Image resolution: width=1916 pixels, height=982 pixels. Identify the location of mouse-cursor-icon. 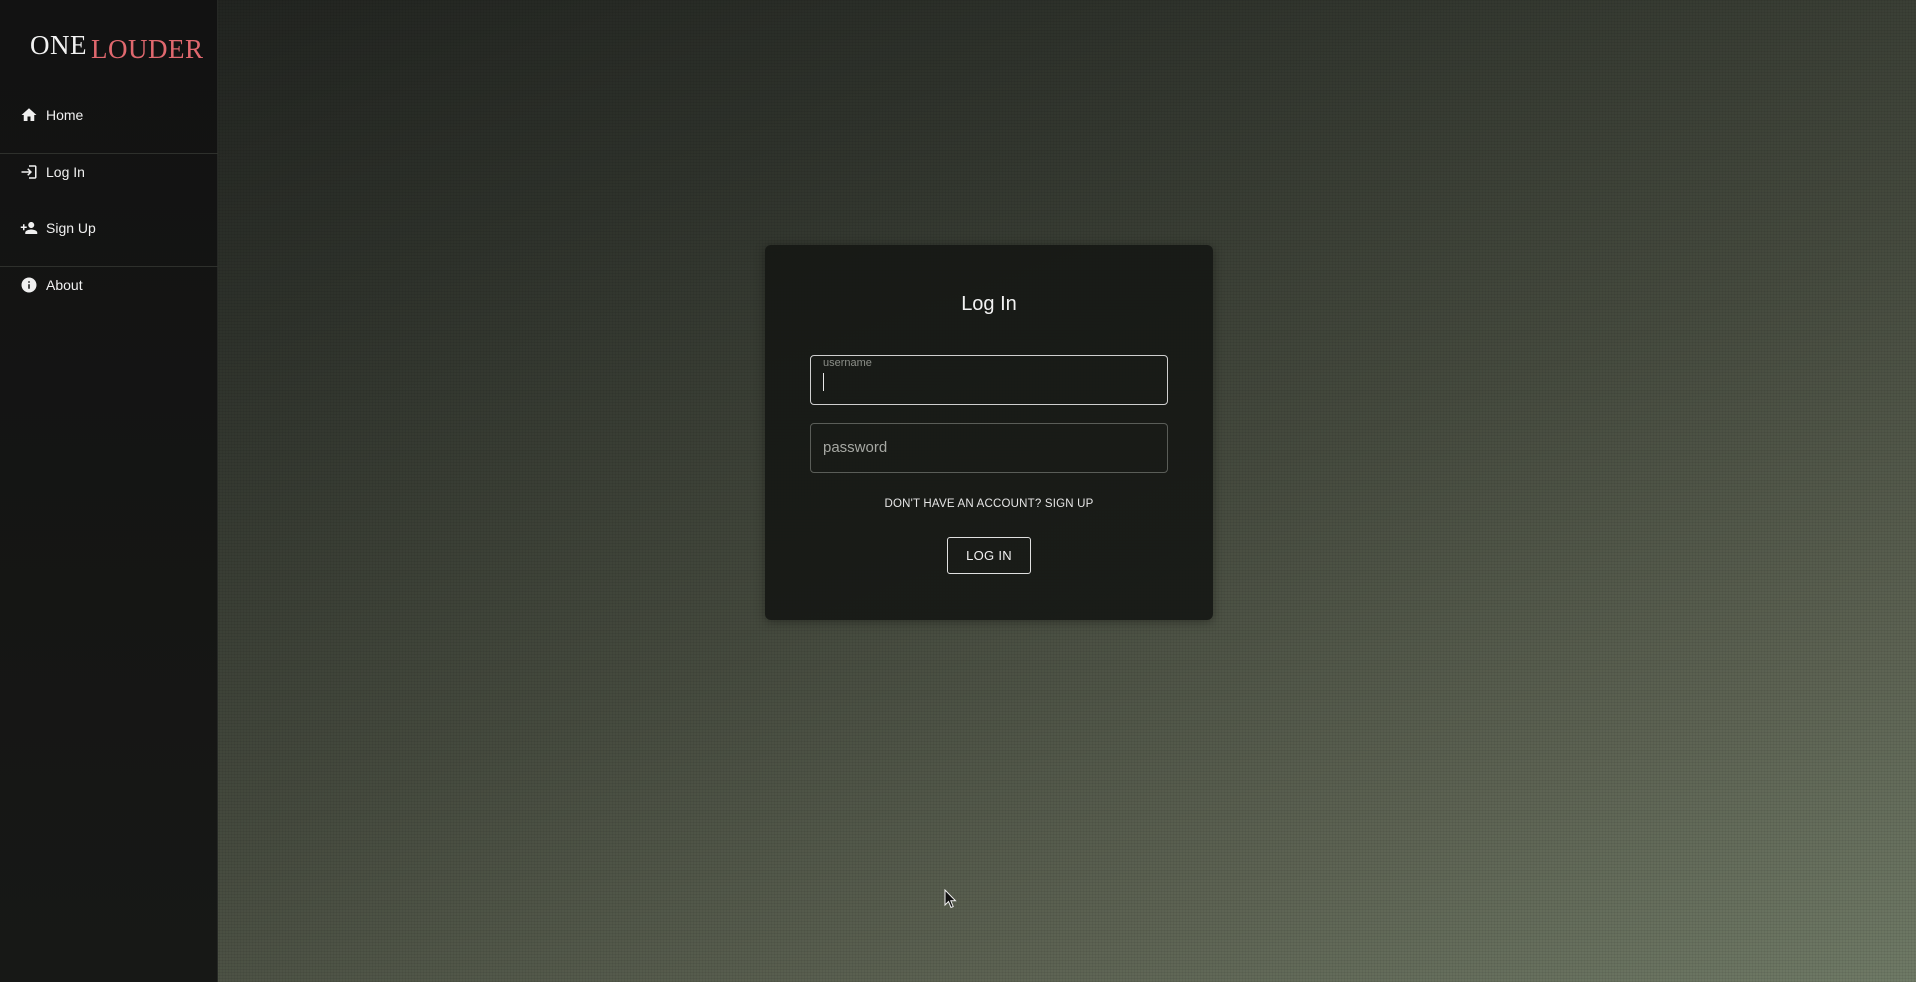
(950, 899).